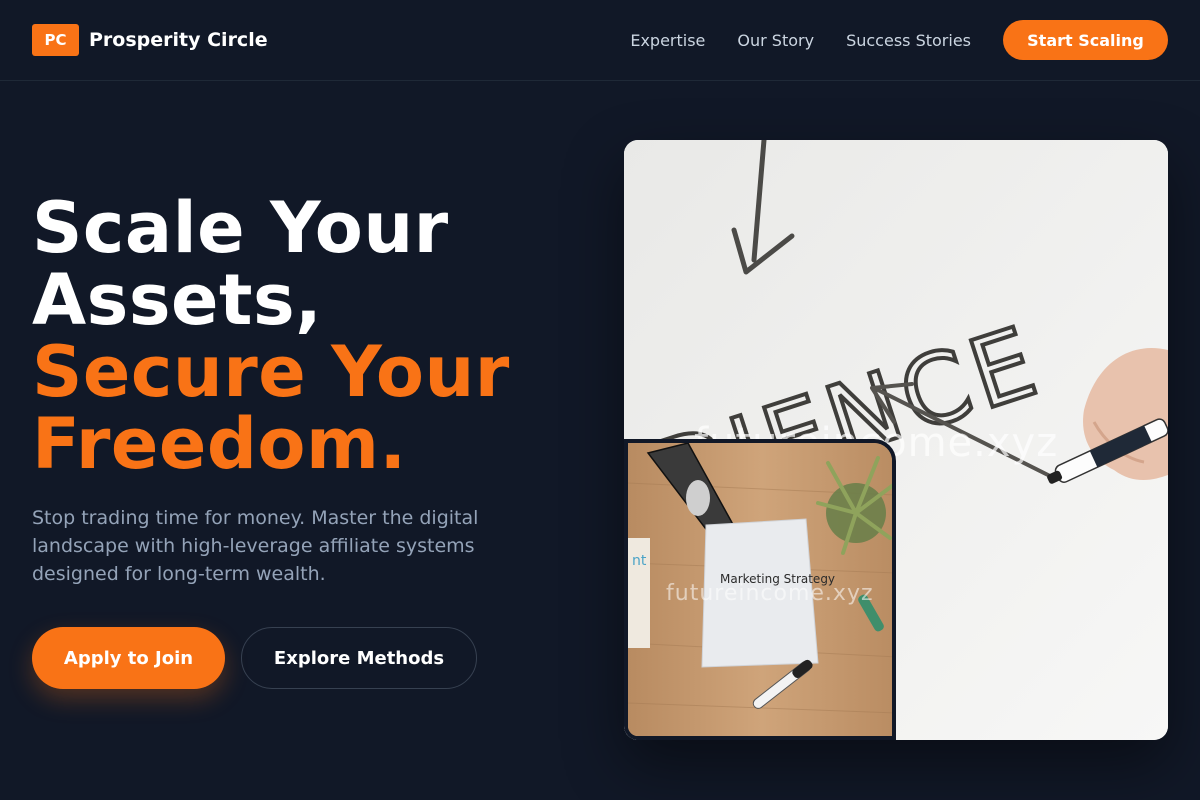 The width and height of the screenshot is (1200, 800). What do you see at coordinates (178, 40) in the screenshot?
I see `brand-name: Prosperity Circle` at bounding box center [178, 40].